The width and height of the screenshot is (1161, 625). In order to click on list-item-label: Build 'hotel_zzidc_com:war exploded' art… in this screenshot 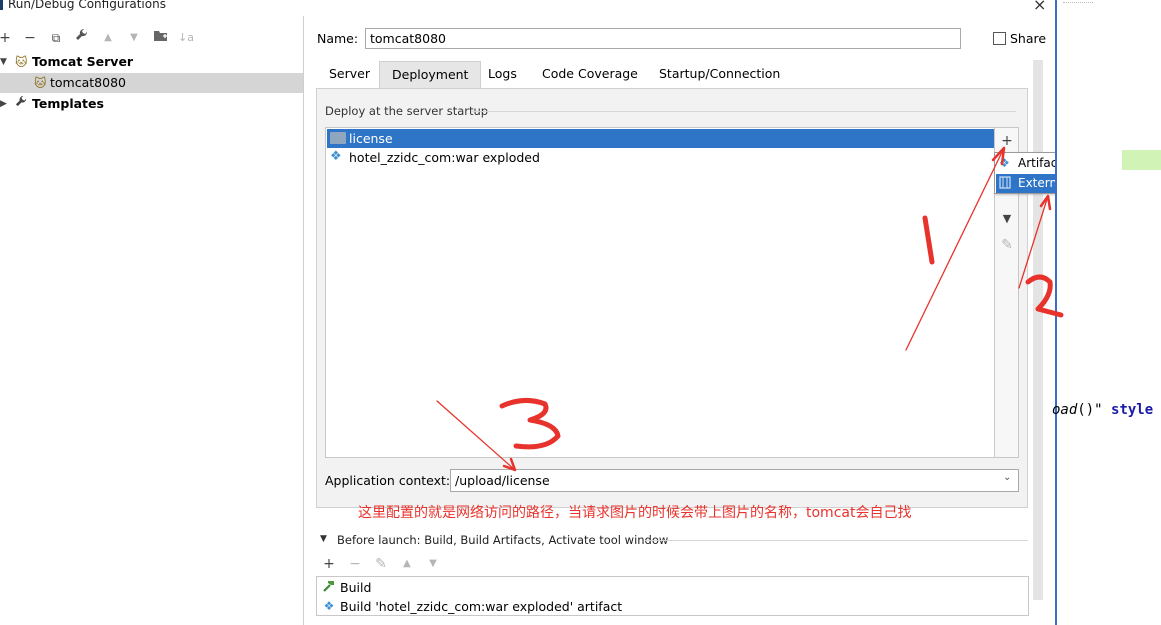, I will do `click(481, 606)`.